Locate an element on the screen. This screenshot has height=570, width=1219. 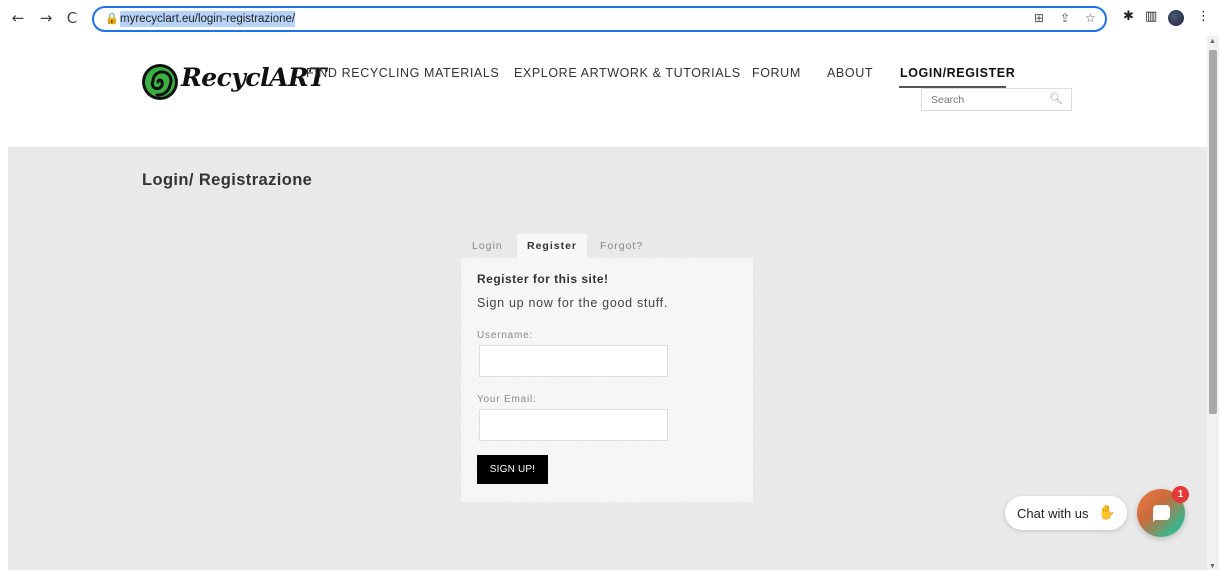
waving-hand-icon: ✋ is located at coordinates (1107, 512).